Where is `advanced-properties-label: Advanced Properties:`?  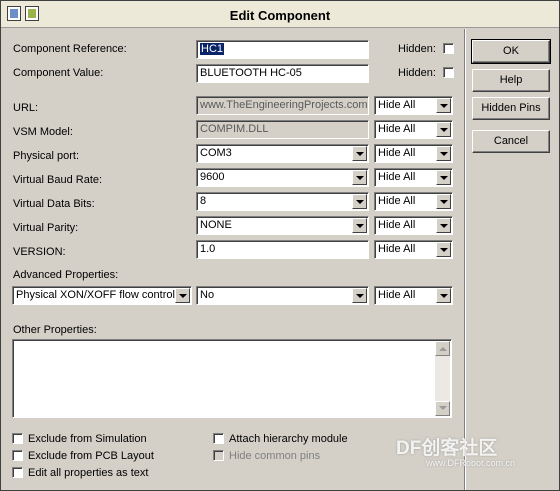
advanced-properties-label: Advanced Properties: is located at coordinates (66, 275).